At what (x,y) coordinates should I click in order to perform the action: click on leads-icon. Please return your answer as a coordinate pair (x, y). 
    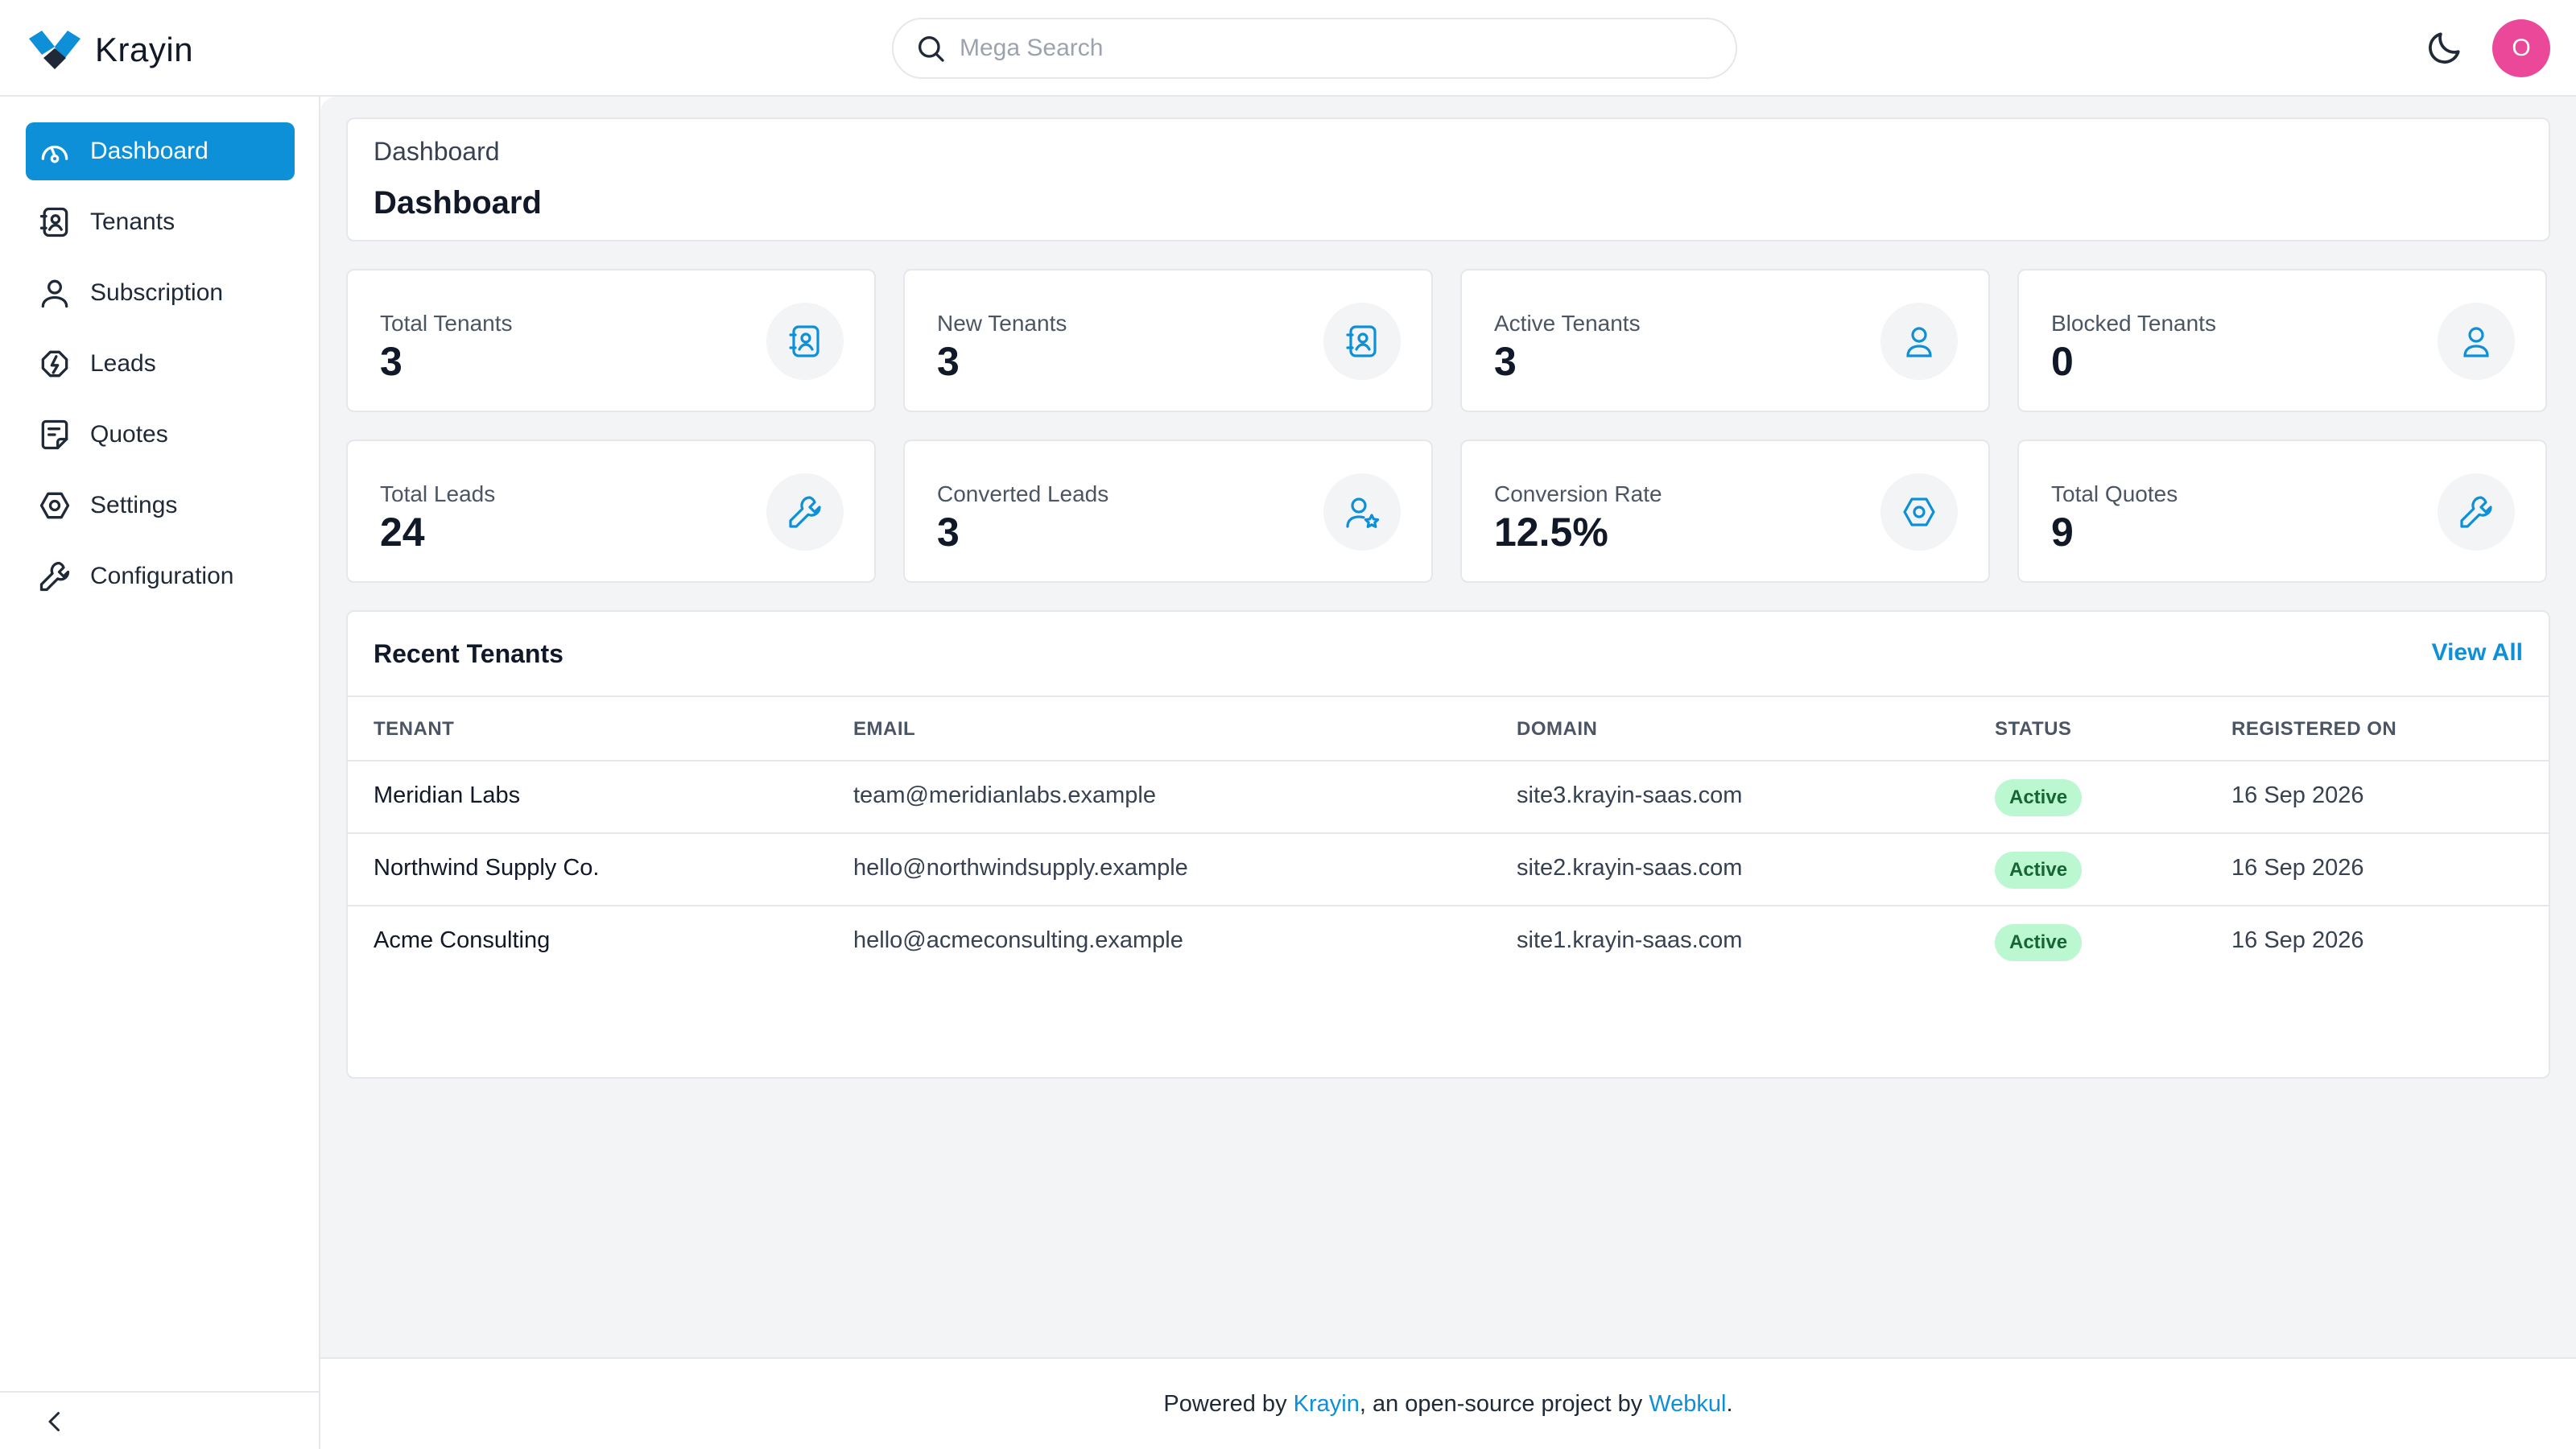
    Looking at the image, I should click on (54, 364).